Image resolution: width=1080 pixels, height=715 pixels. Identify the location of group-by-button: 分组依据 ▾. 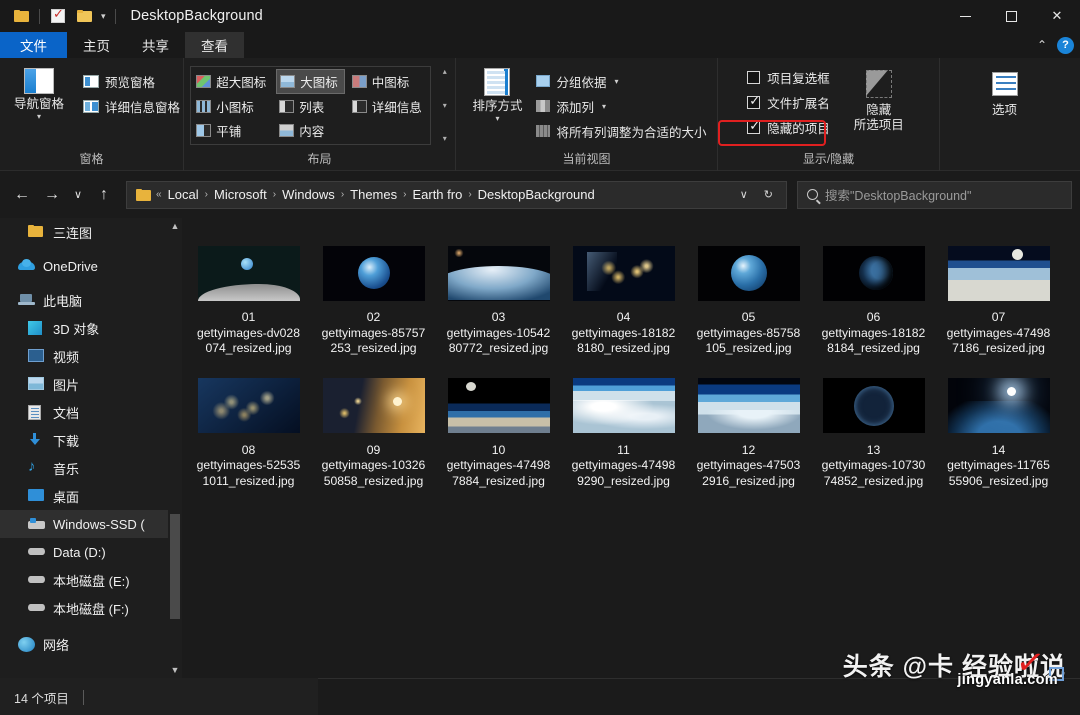
(621, 81).